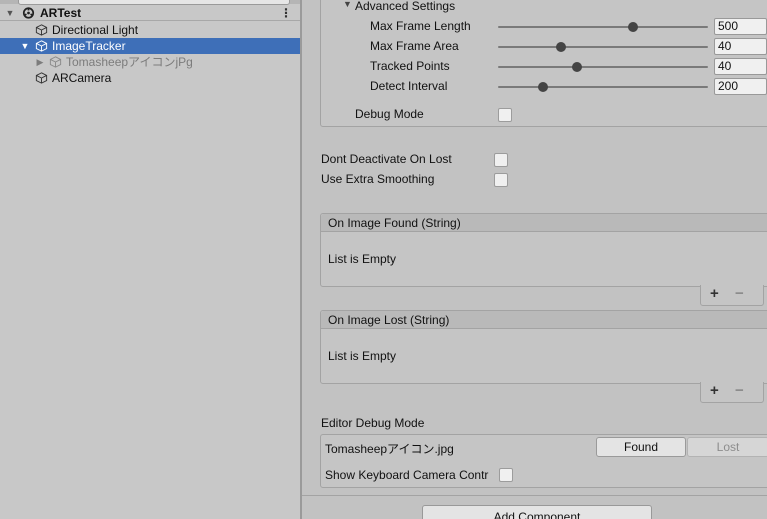  Describe the element at coordinates (405, 6) in the screenshot. I see `advanced-settings-title: Advanced Settings` at that location.